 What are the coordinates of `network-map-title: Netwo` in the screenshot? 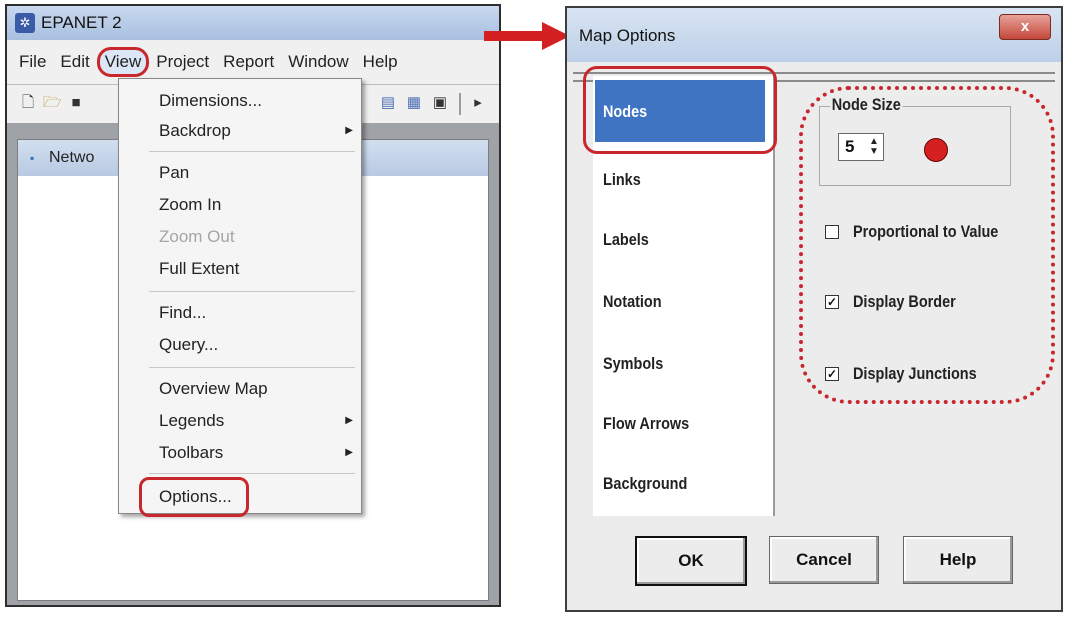 It's located at (72, 157).